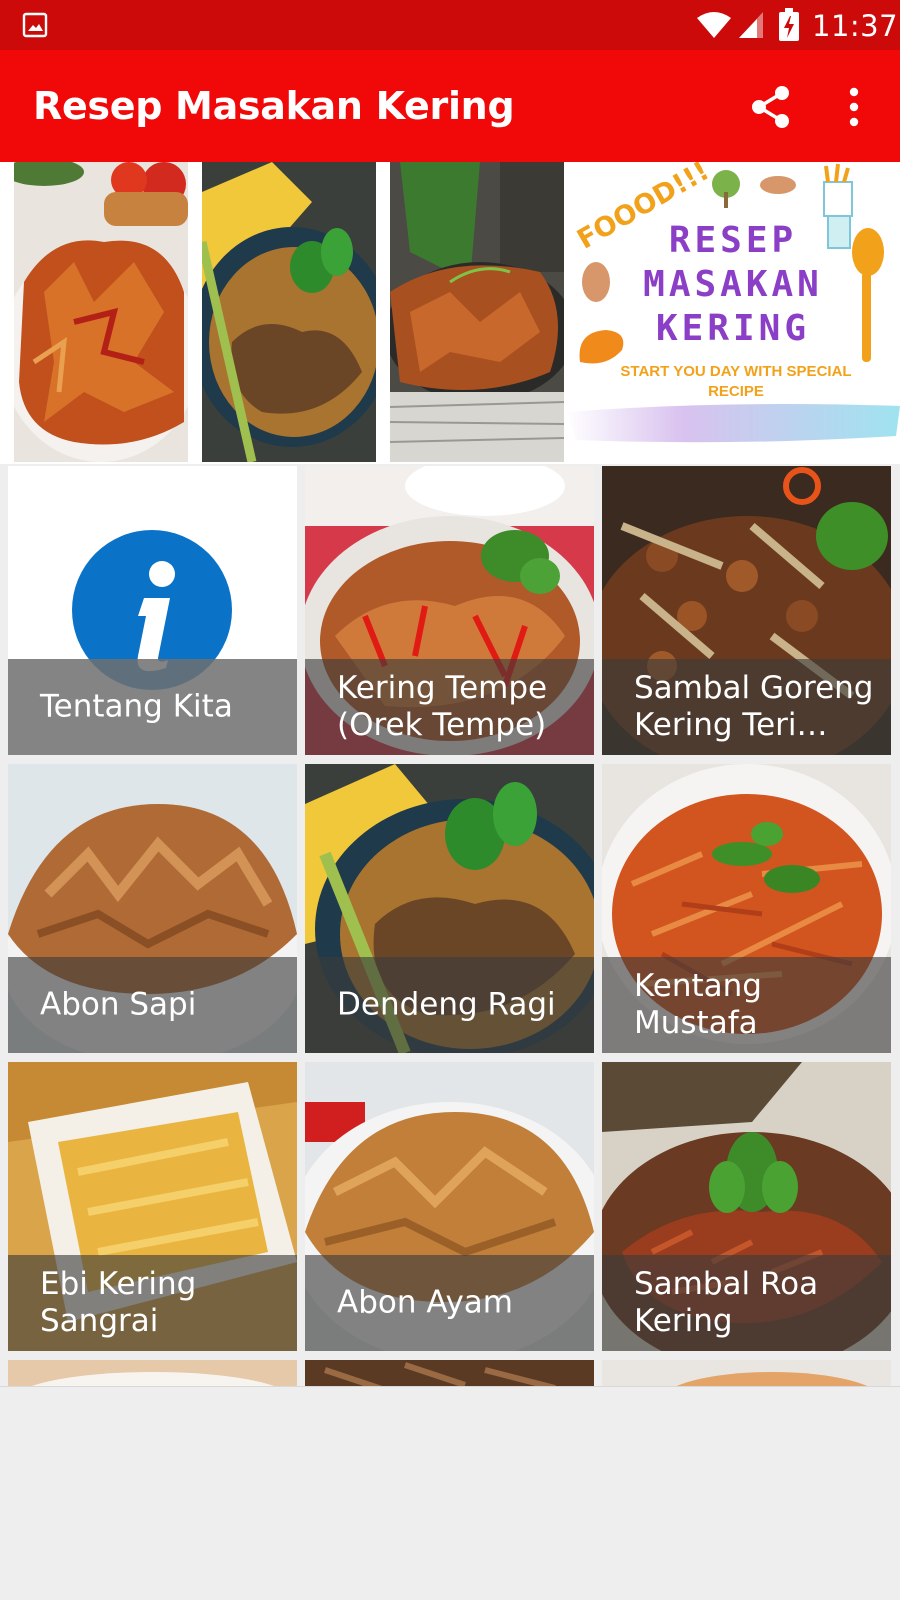 The height and width of the screenshot is (1600, 900). Describe the element at coordinates (855, 26) in the screenshot. I see `status-clock: 11:37` at that location.